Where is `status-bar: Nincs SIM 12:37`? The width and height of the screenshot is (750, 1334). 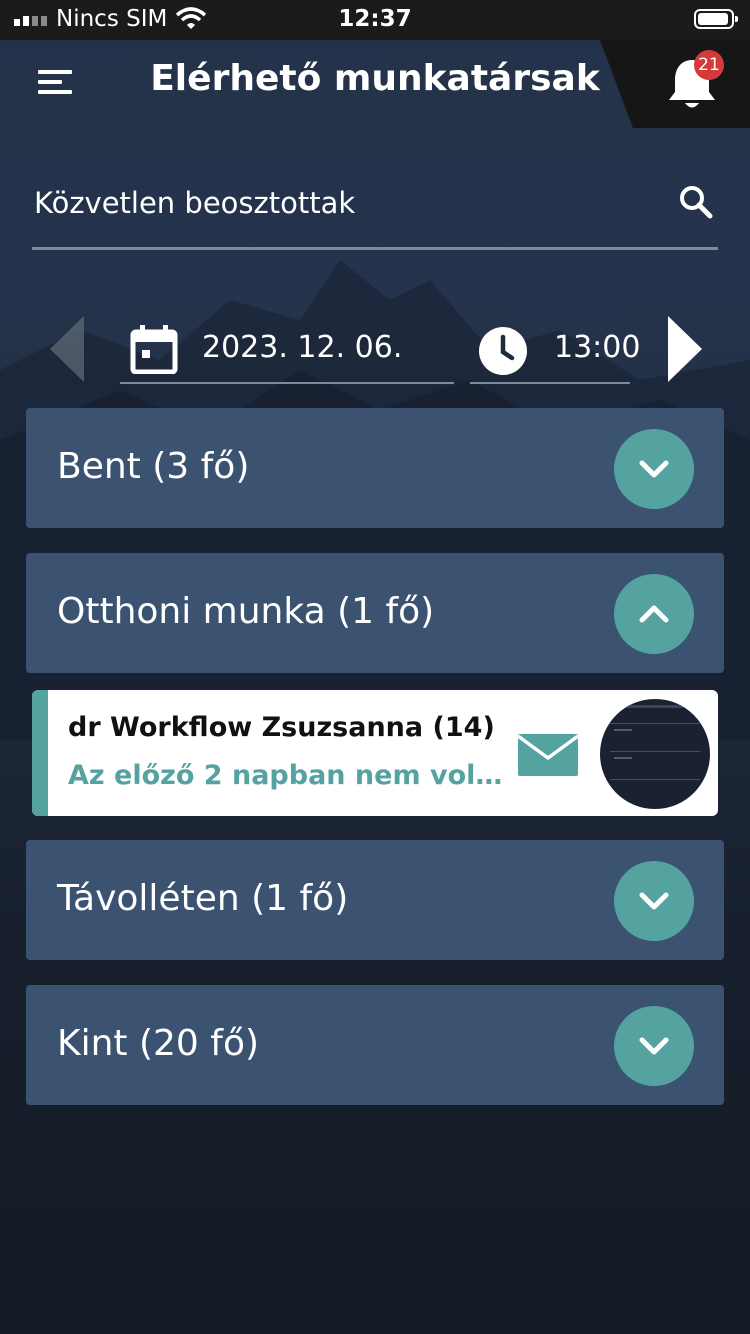
status-bar: Nincs SIM 12:37 is located at coordinates (375, 20).